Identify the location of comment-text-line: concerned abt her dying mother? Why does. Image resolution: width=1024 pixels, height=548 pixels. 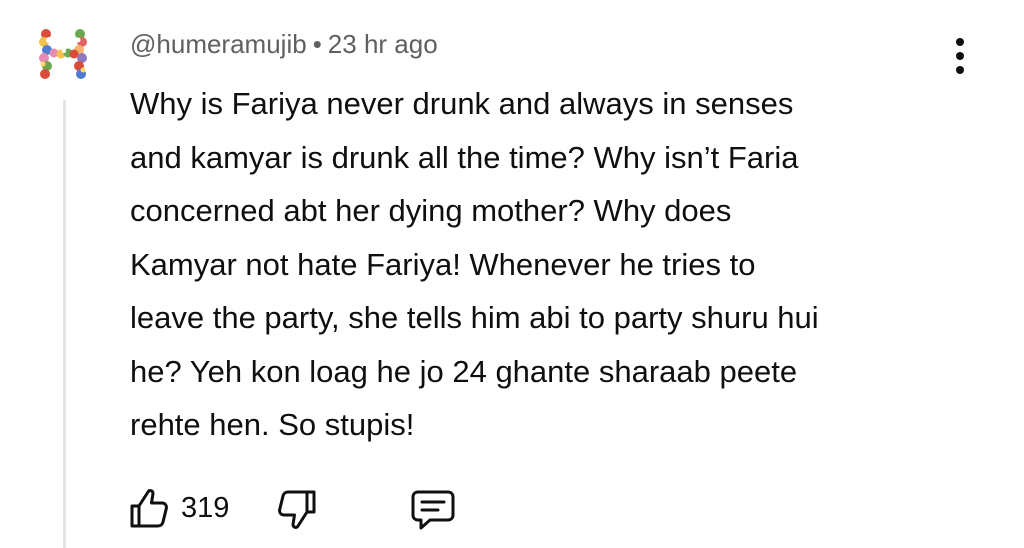
(431, 210).